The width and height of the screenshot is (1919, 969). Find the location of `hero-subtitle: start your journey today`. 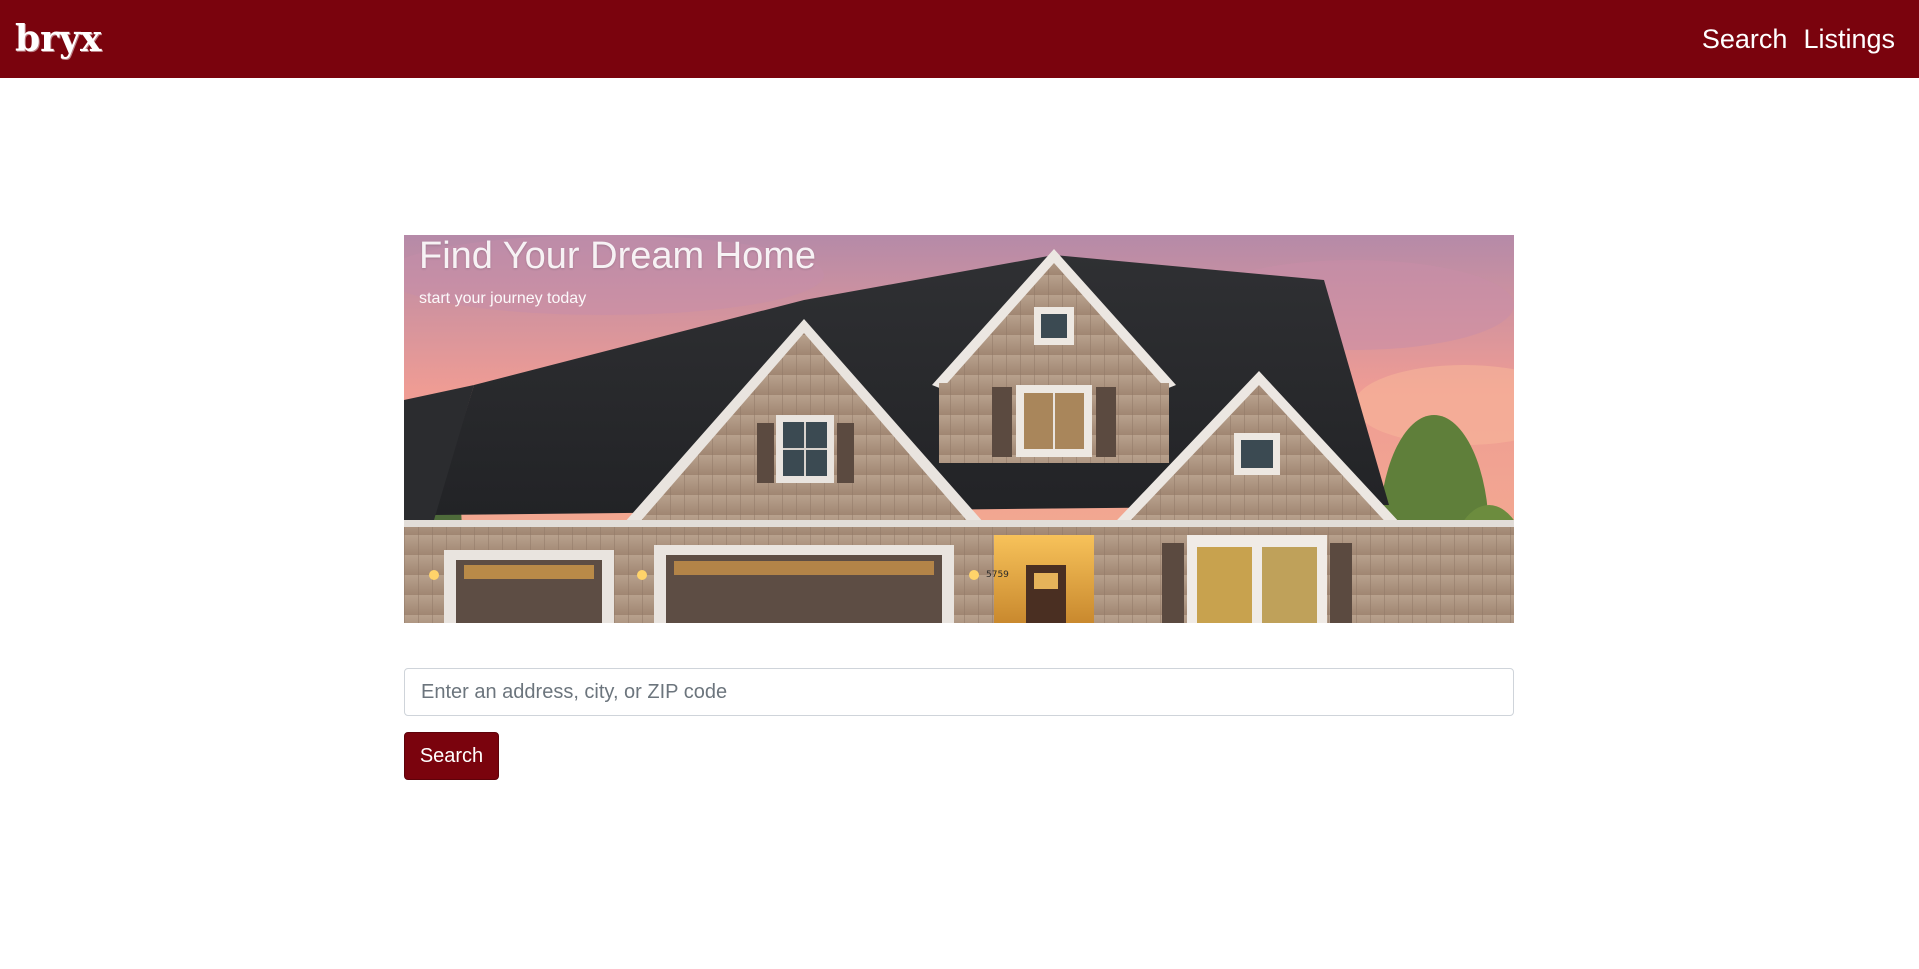

hero-subtitle: start your journey today is located at coordinates (503, 298).